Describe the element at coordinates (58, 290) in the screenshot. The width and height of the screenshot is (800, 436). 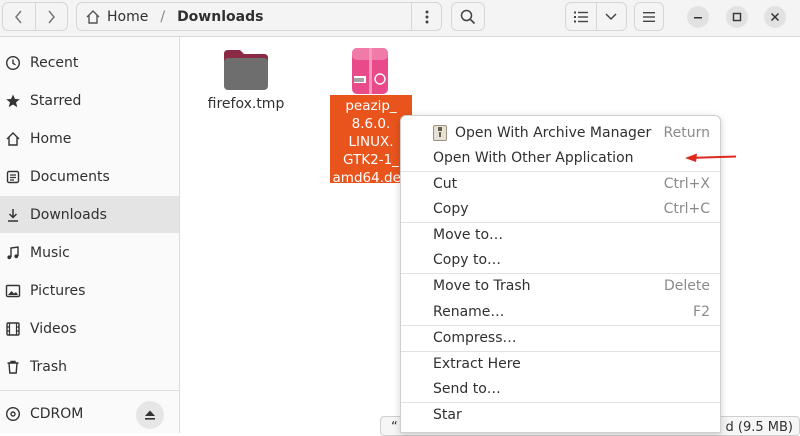
I see `sidebar-item-label: Pictures` at that location.